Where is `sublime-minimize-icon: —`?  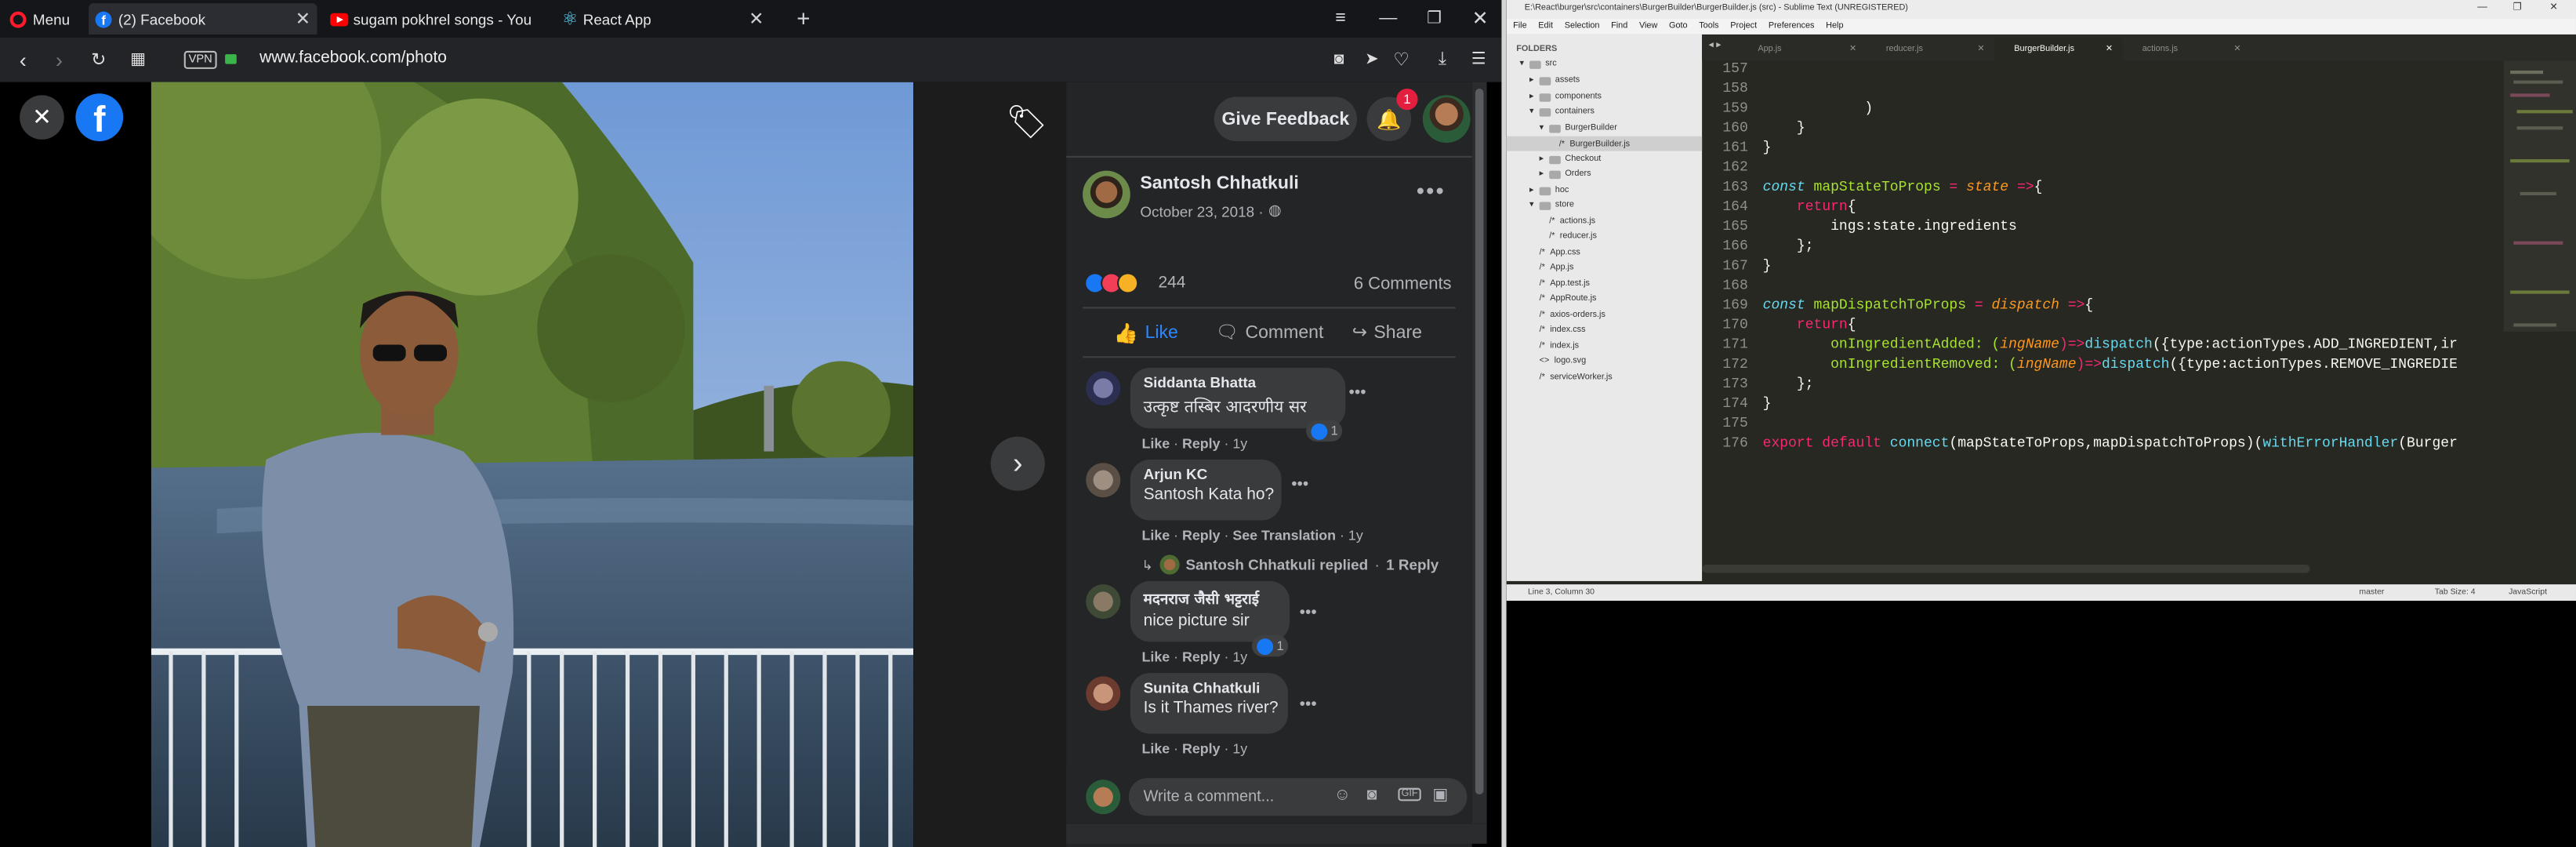 sublime-minimize-icon: — is located at coordinates (2482, 9).